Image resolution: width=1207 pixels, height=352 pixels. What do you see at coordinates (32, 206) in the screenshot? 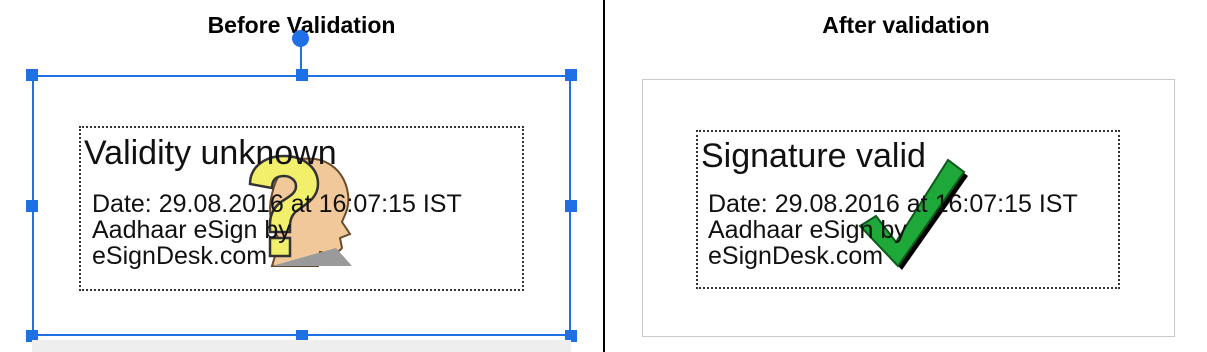
I see `resize-handle-left` at bounding box center [32, 206].